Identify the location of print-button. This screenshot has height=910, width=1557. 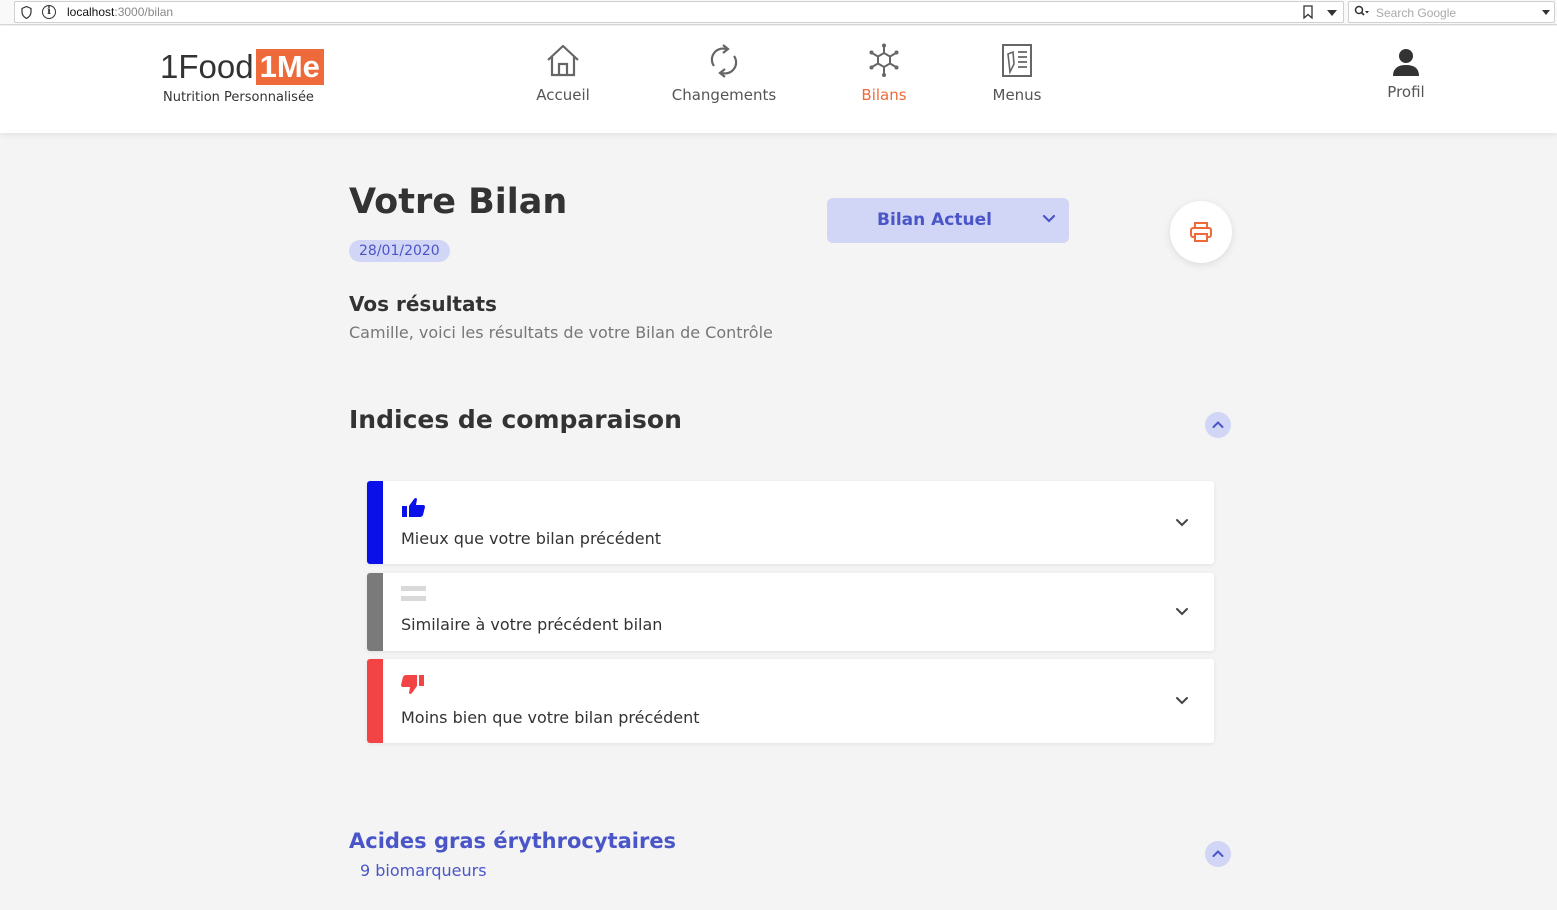
(1201, 232).